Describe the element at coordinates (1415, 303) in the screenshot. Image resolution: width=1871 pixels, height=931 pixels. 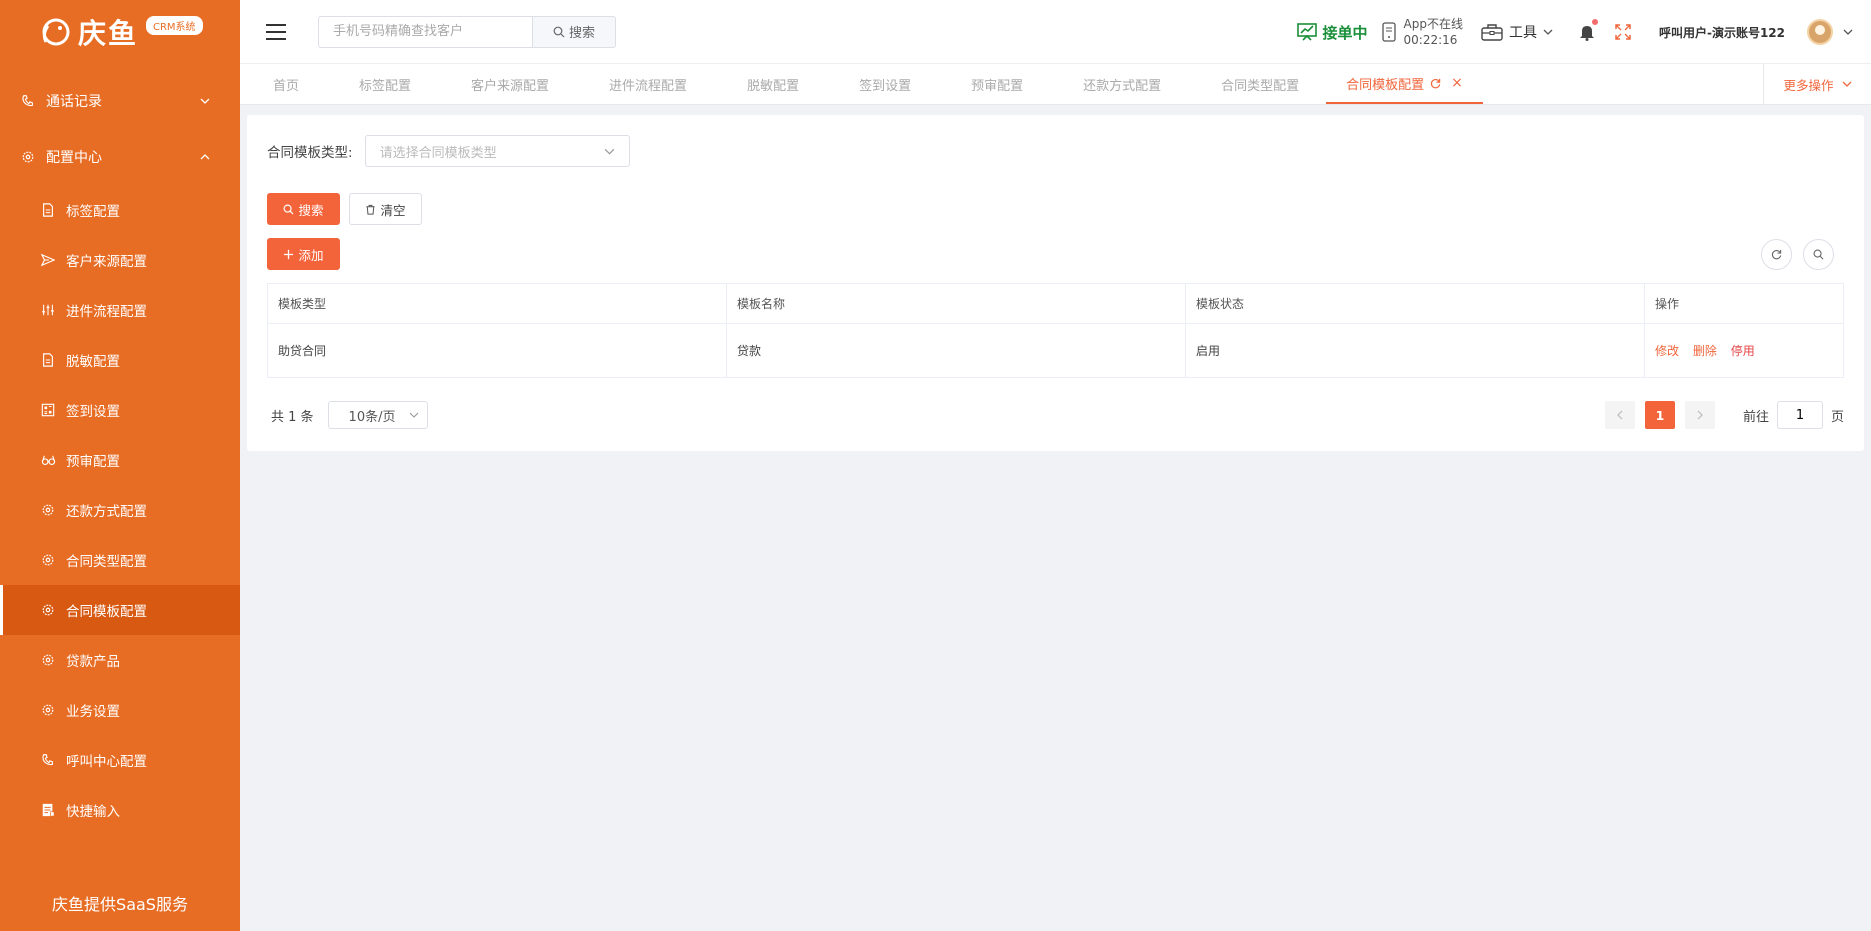
I see `column-header: 模板状态` at that location.